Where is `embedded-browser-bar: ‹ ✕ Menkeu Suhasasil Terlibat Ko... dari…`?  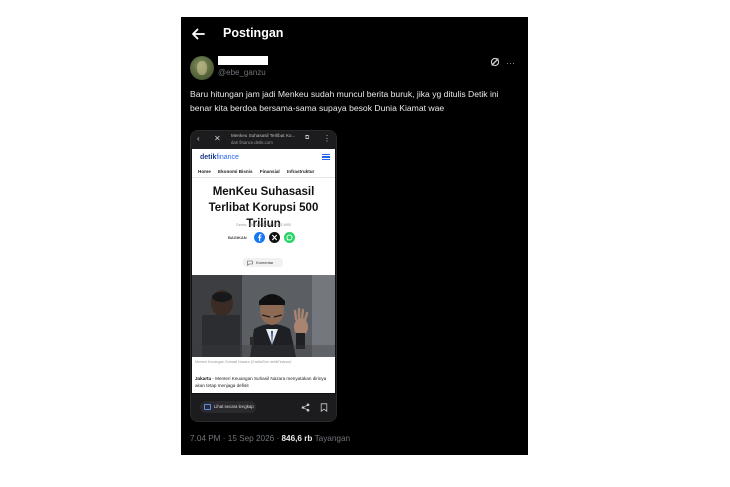 embedded-browser-bar: ‹ ✕ Menkeu Suhasasil Terlibat Ko... dari… is located at coordinates (263, 140).